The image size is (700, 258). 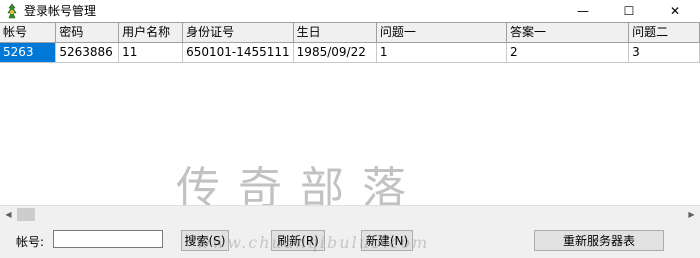 I want to click on cell-id-number: 650101-1455111, so click(x=238, y=52).